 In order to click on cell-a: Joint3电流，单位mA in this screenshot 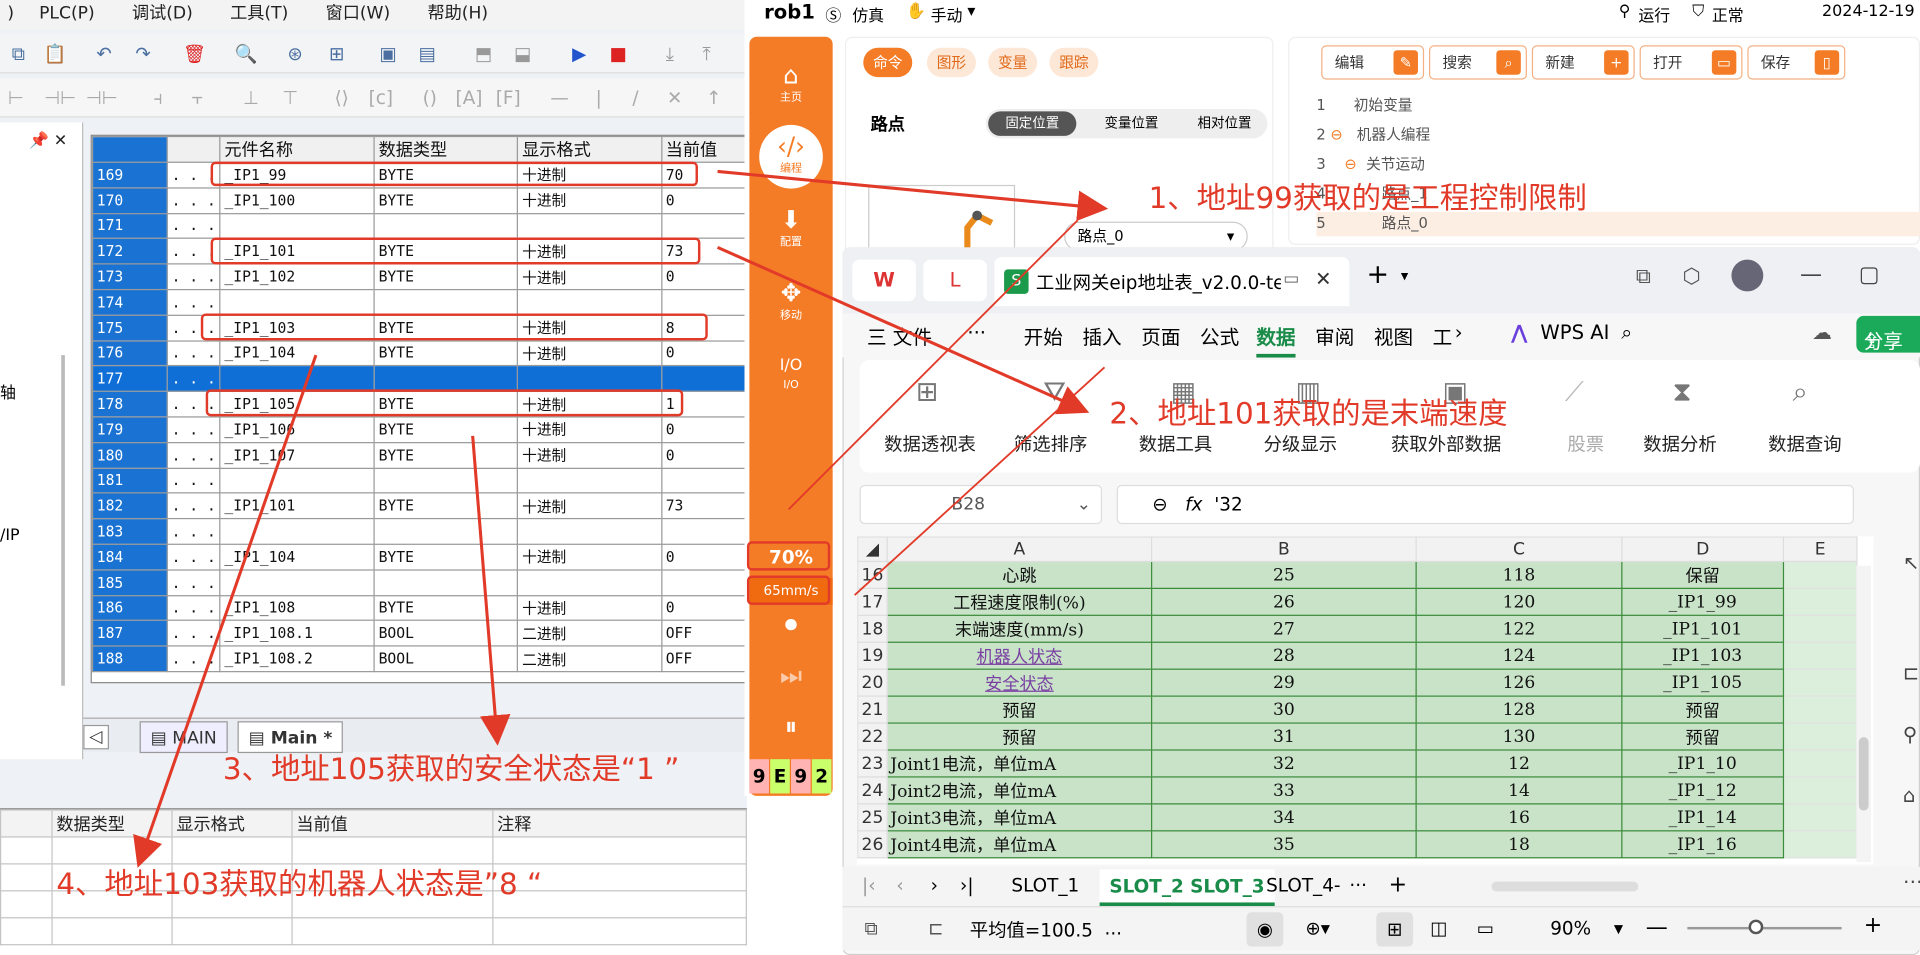, I will do `click(1019, 817)`.